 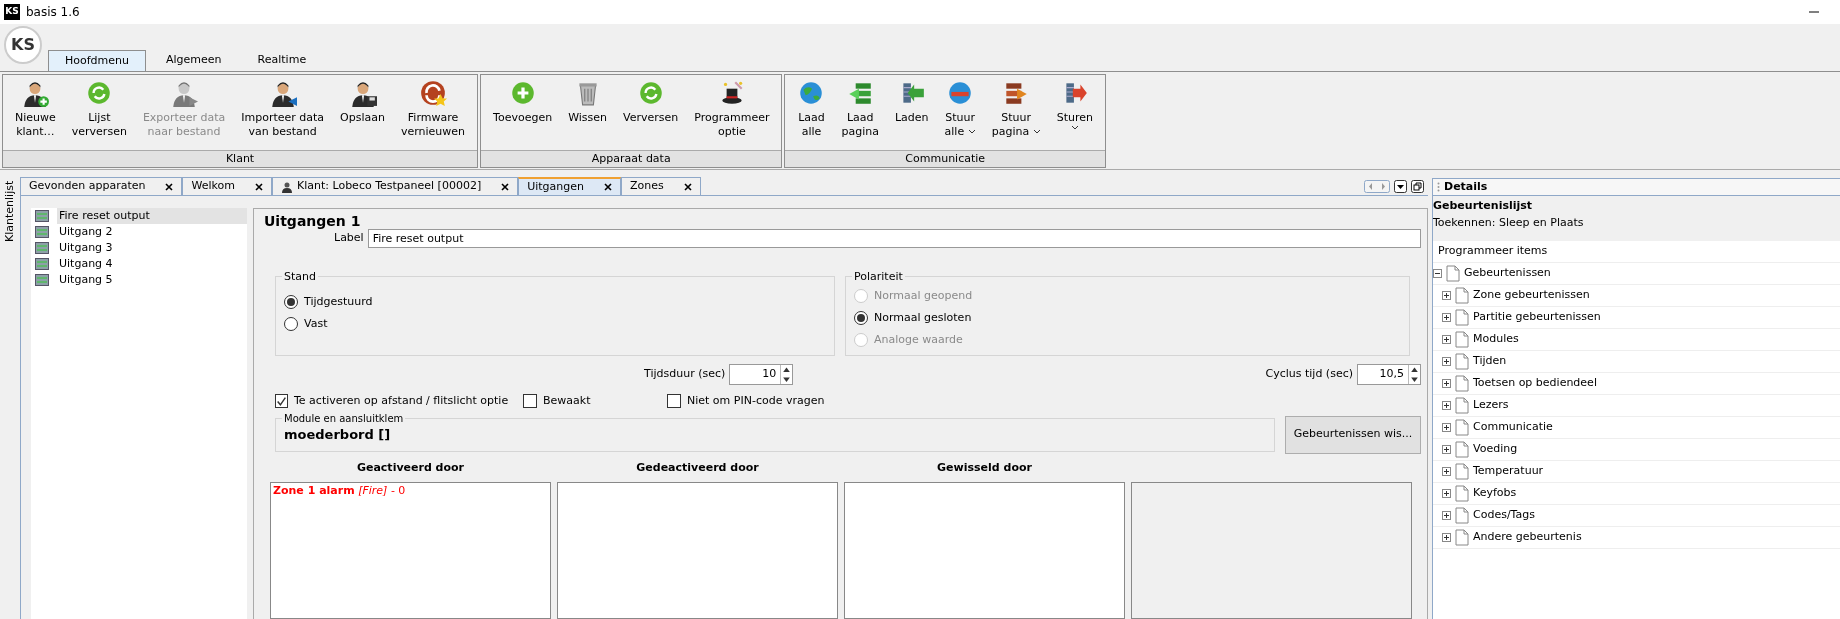 I want to click on document-tab: Gevonden apparaten, so click(x=101, y=186).